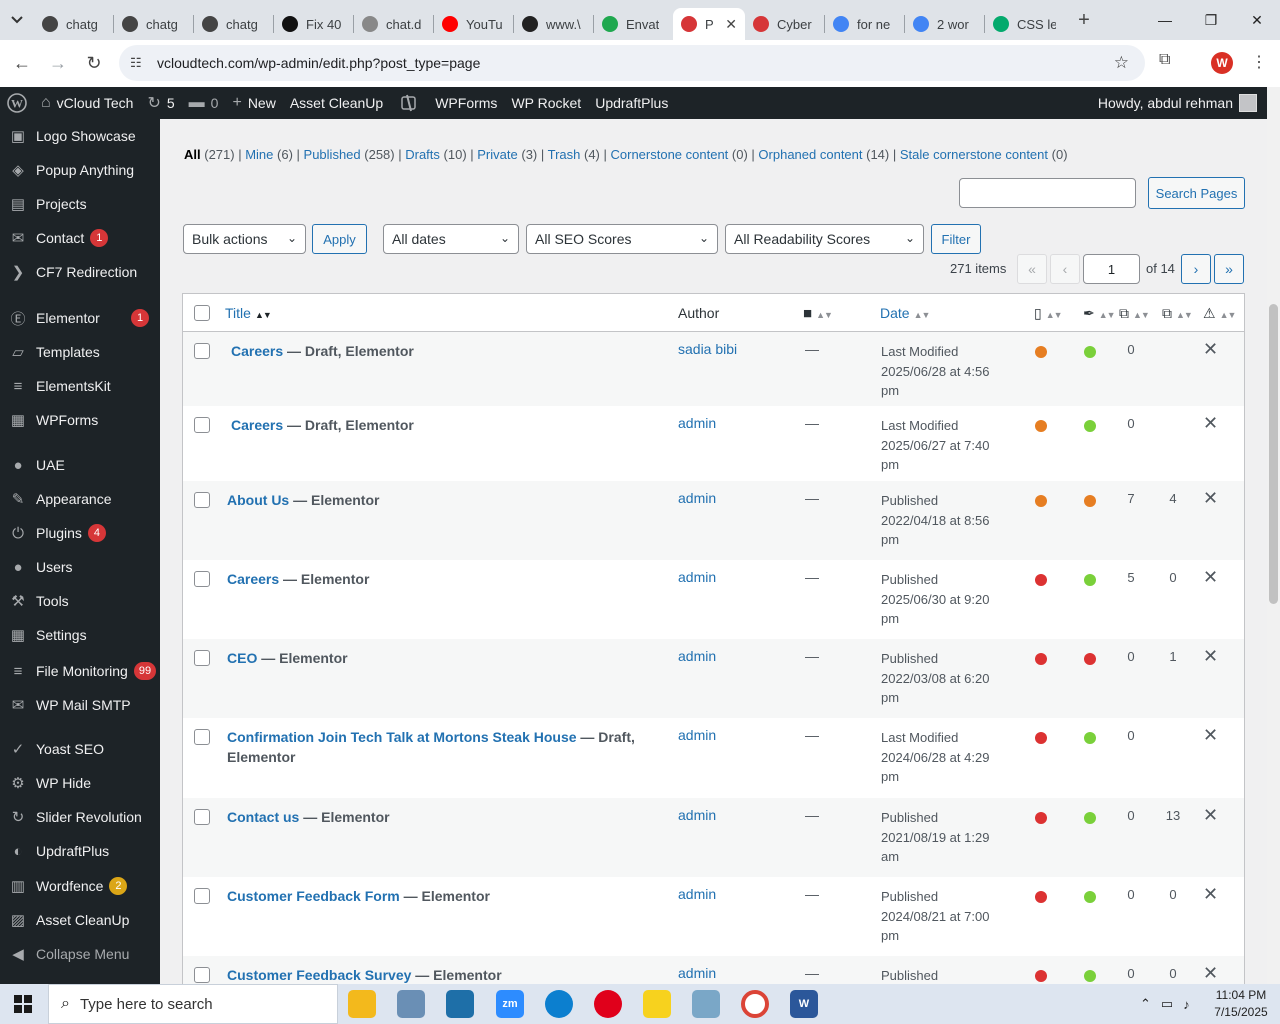 The image size is (1280, 1024). Describe the element at coordinates (263, 817) in the screenshot. I see `page-title-link: Contact us` at that location.